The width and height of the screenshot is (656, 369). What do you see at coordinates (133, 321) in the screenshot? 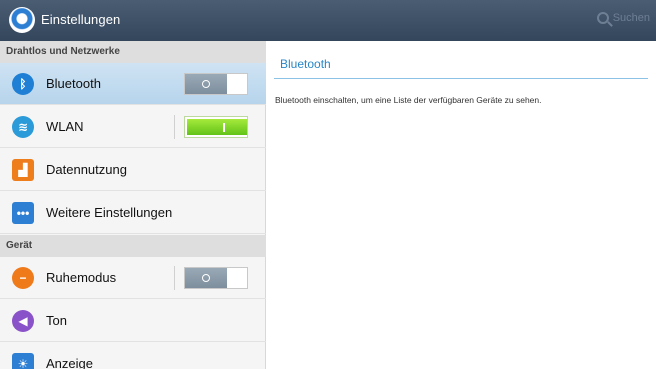
I see `settings-item-sound: ◀ Ton` at bounding box center [133, 321].